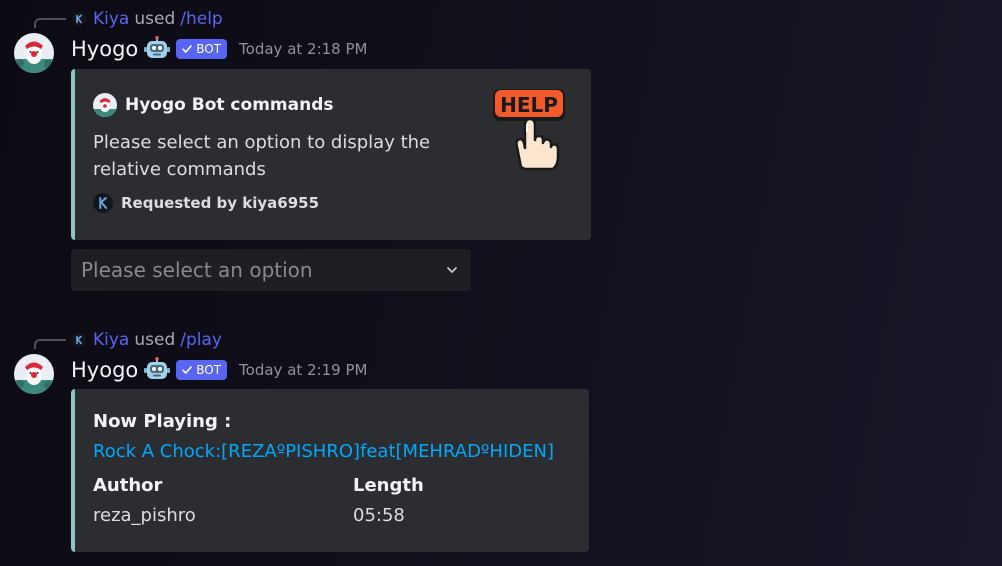 The width and height of the screenshot is (1002, 566). I want to click on reply-reference: Kiya used /help, so click(147, 19).